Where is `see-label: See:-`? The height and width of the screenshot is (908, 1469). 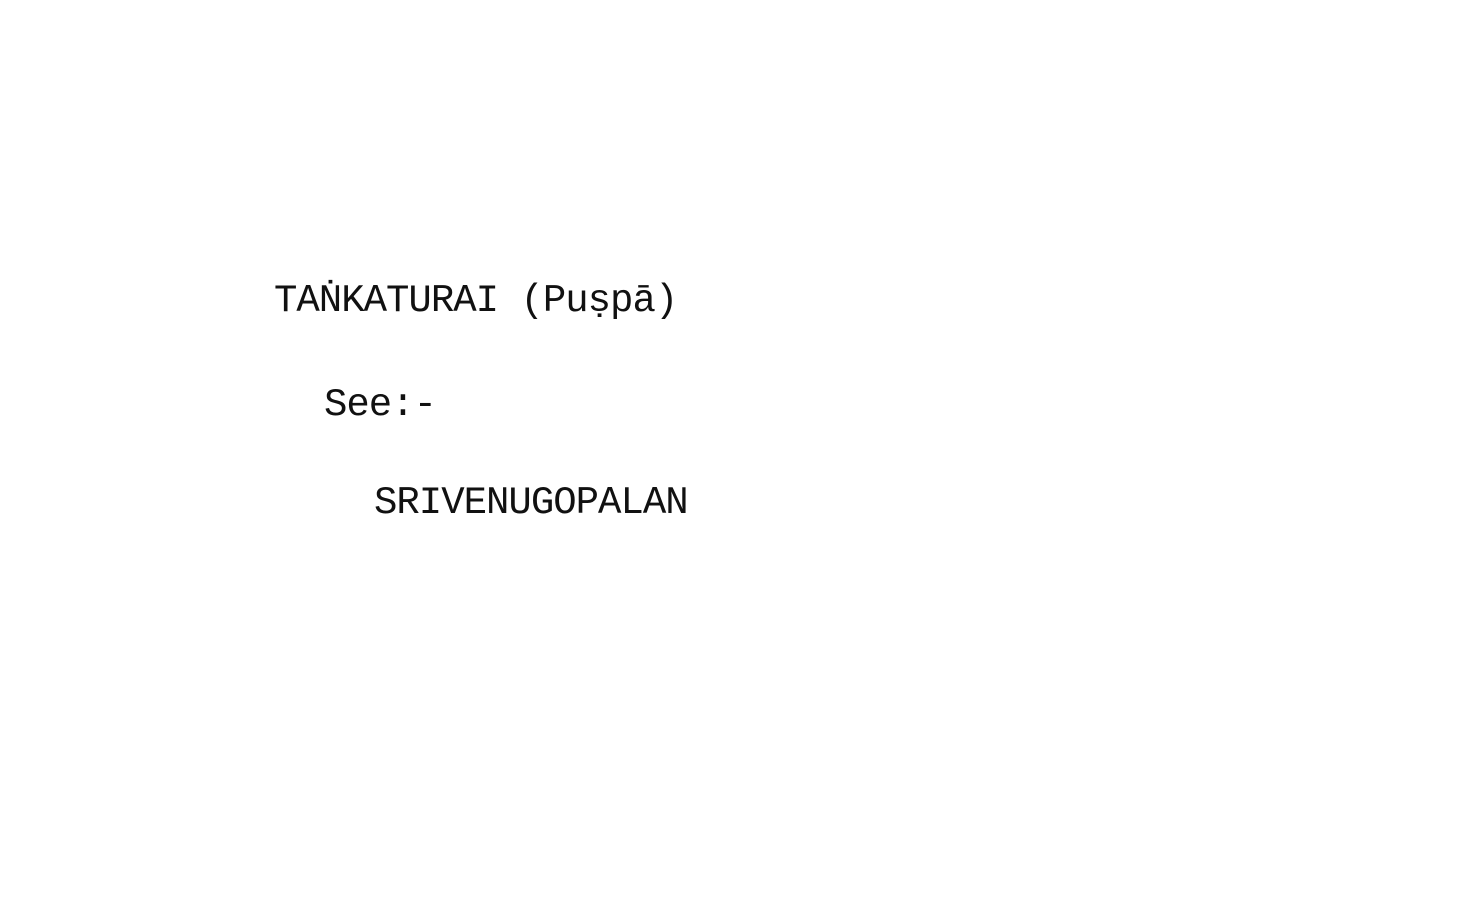
see-label: See:- is located at coordinates (380, 405).